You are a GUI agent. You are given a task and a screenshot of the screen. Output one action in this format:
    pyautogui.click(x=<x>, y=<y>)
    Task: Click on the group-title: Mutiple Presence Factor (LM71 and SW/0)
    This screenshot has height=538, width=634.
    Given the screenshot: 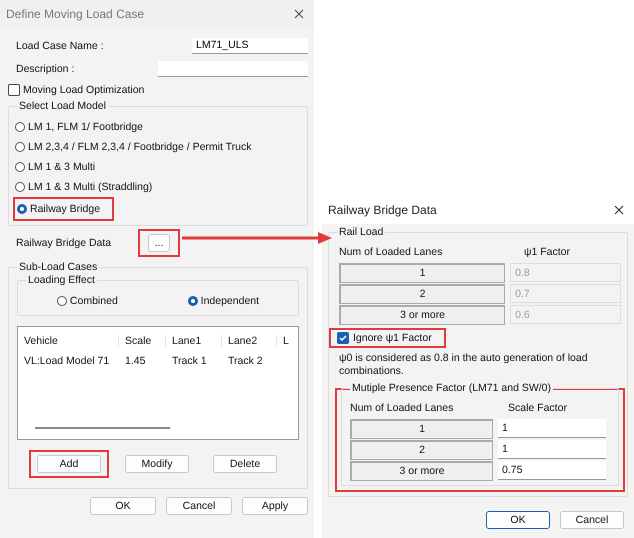 What is the action you would take?
    pyautogui.click(x=451, y=388)
    